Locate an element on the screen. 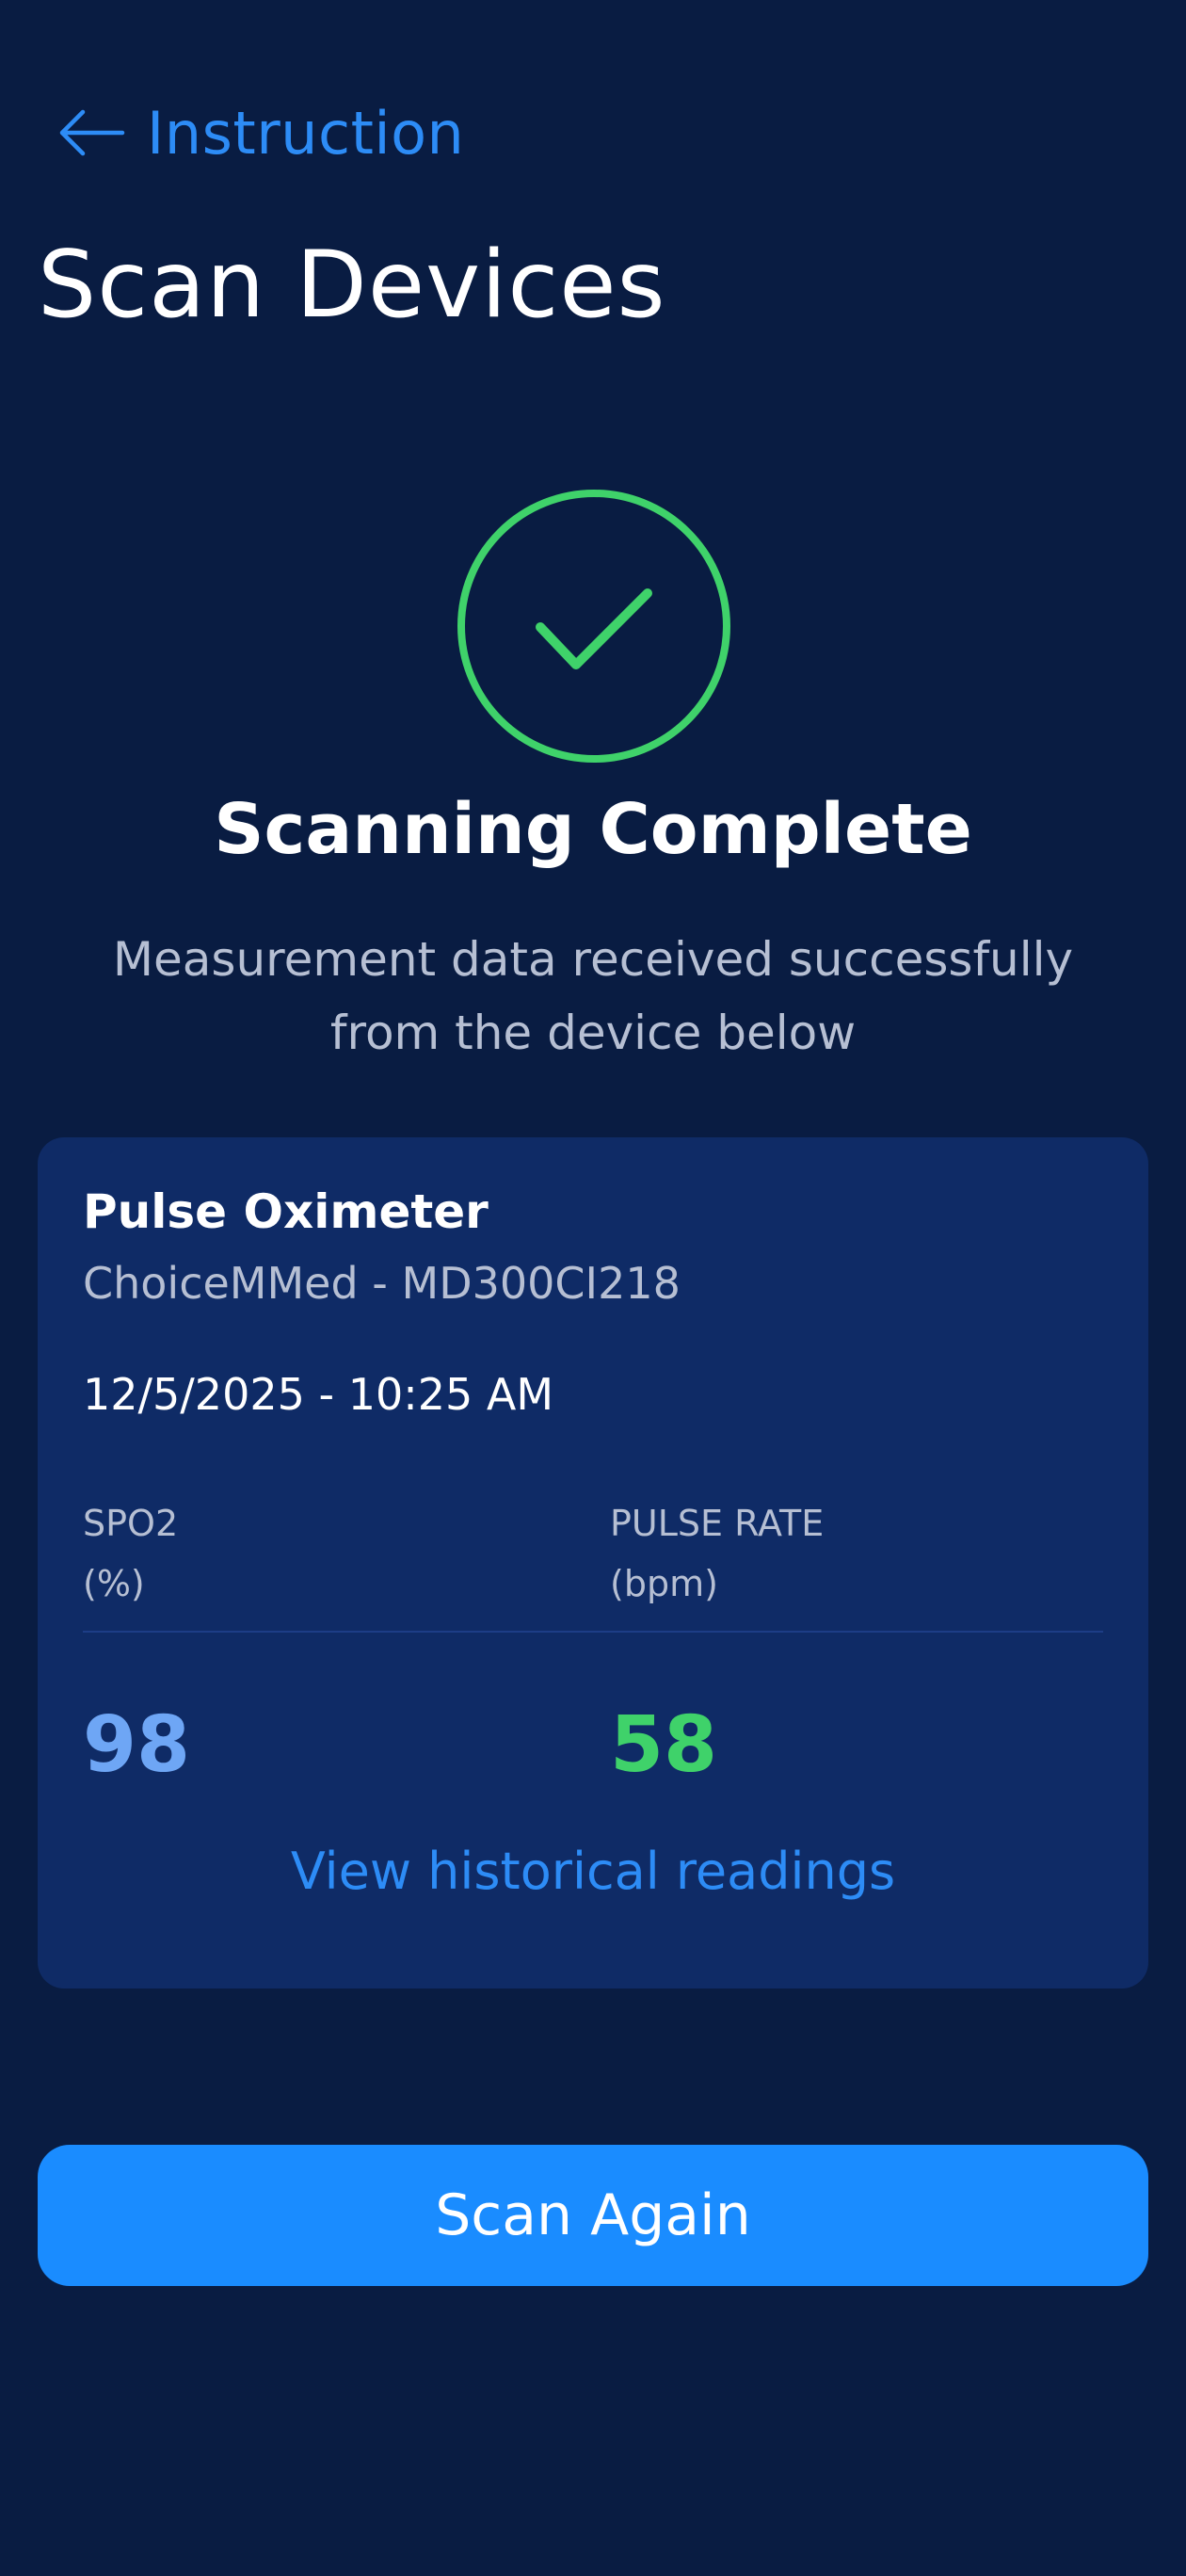 The height and width of the screenshot is (2576, 1186). status-title: Scanning Complete is located at coordinates (593, 829).